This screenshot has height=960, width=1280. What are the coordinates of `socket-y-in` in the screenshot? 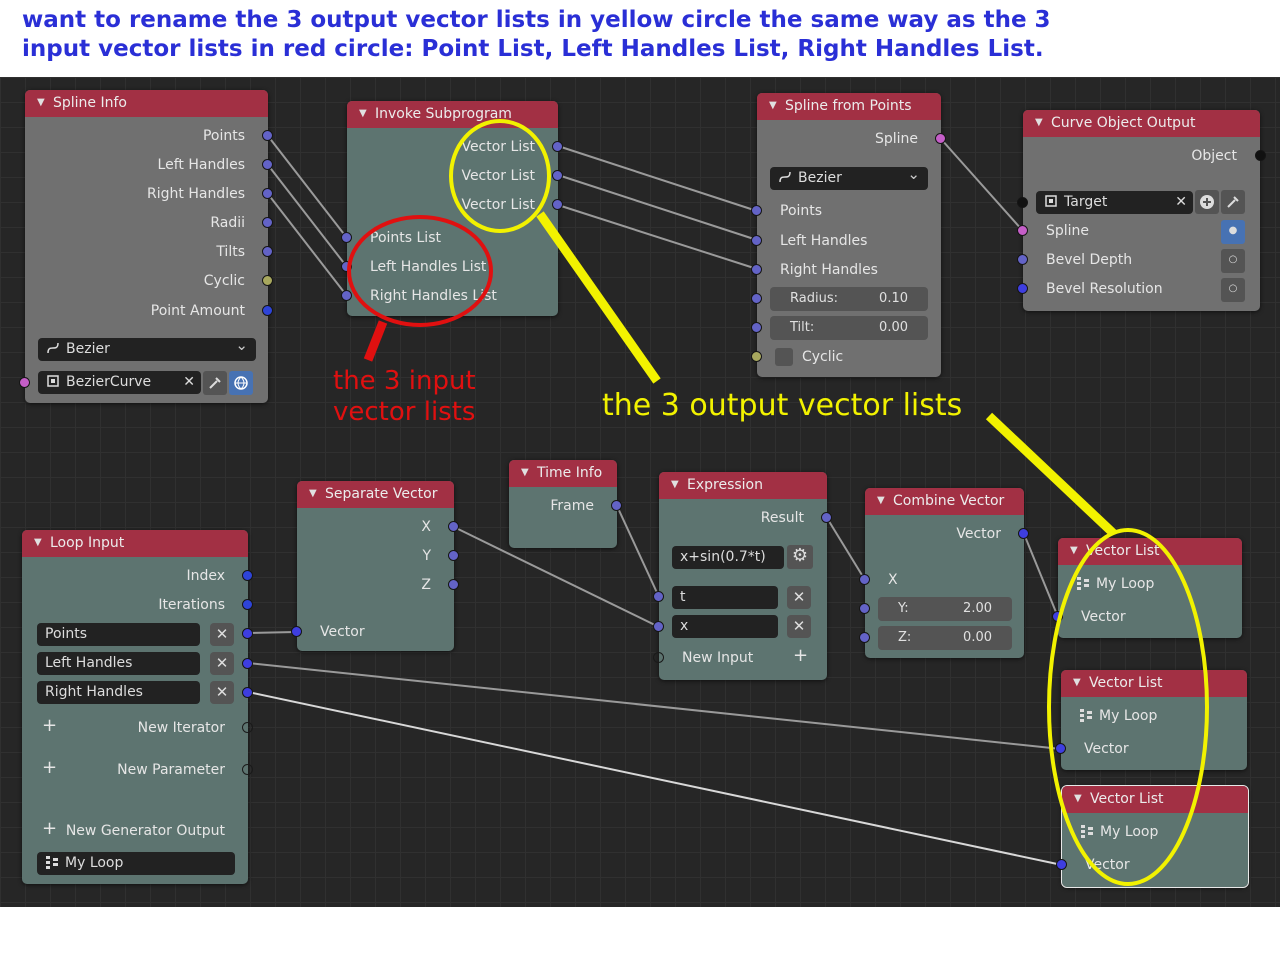 It's located at (864, 608).